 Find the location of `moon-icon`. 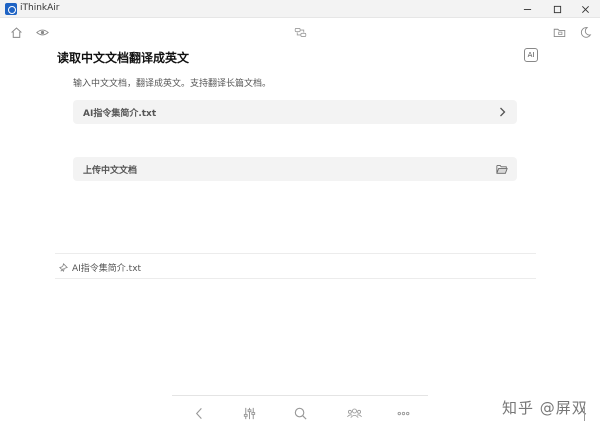

moon-icon is located at coordinates (585, 32).